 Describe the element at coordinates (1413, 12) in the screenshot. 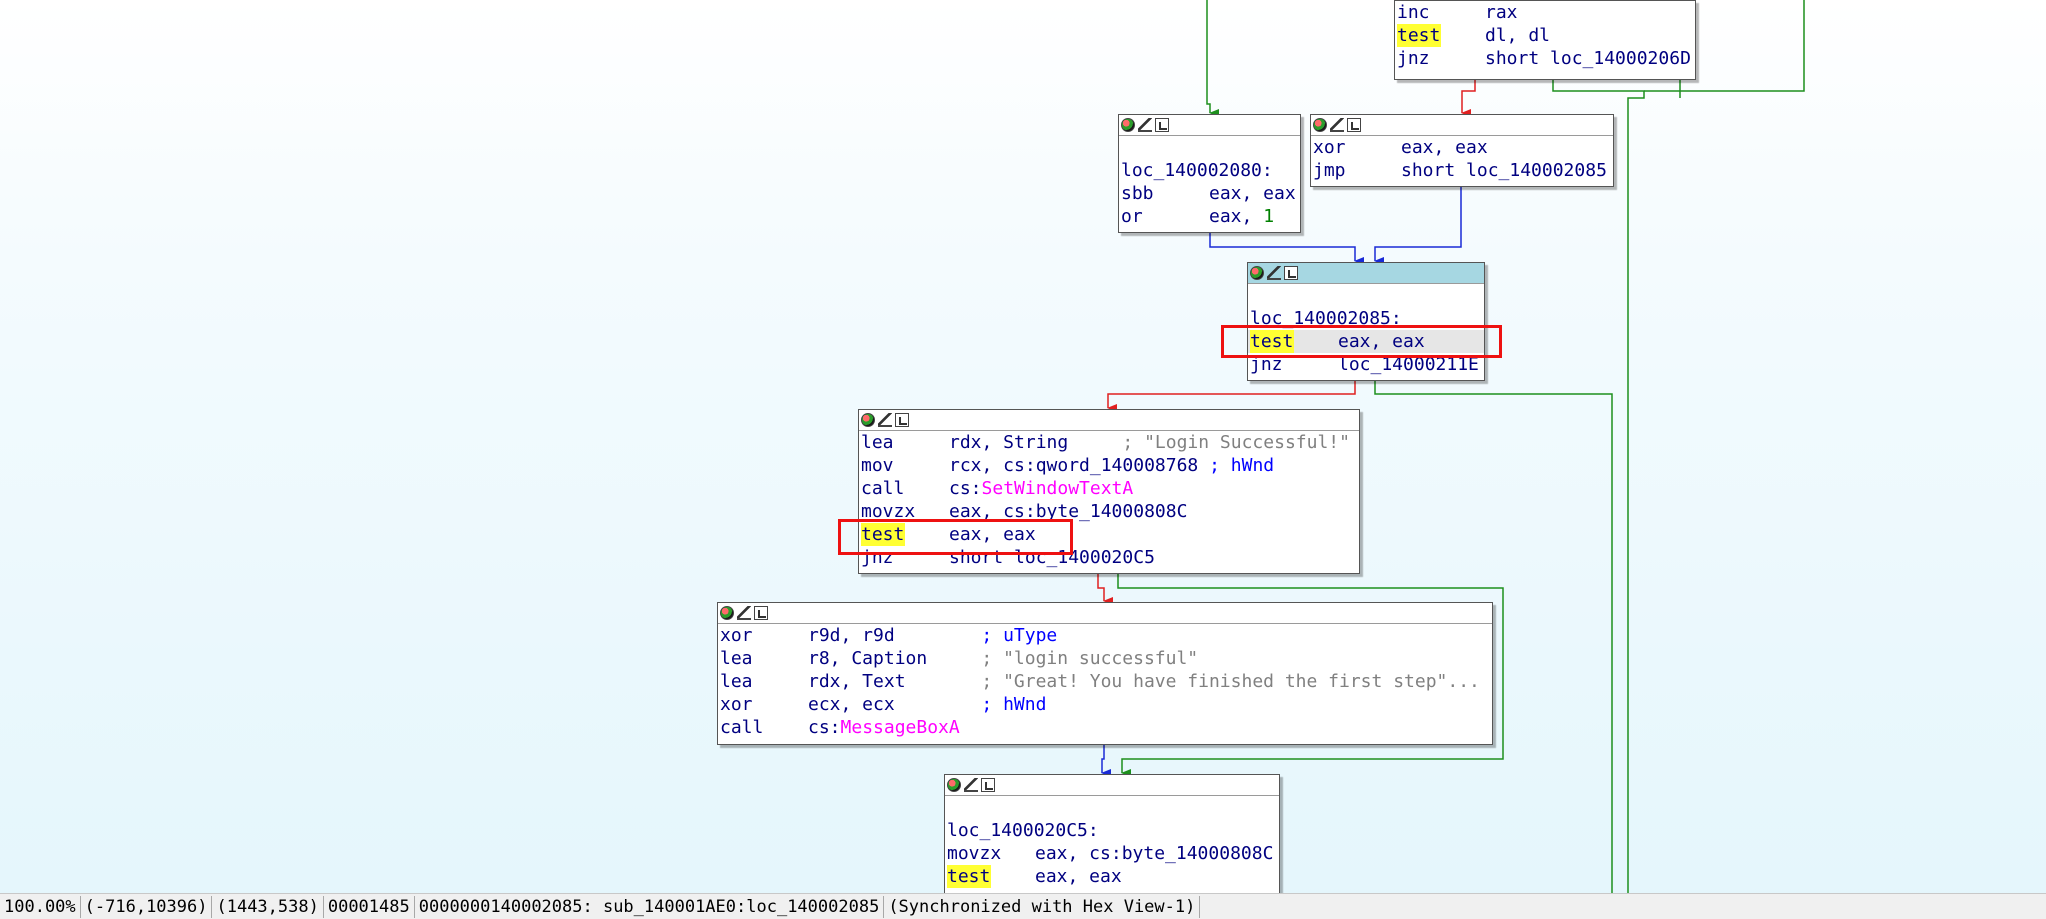

I see `mnemonic: inc` at that location.